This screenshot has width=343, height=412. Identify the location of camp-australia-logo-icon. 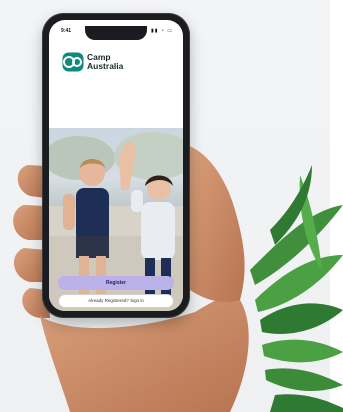
(73, 62).